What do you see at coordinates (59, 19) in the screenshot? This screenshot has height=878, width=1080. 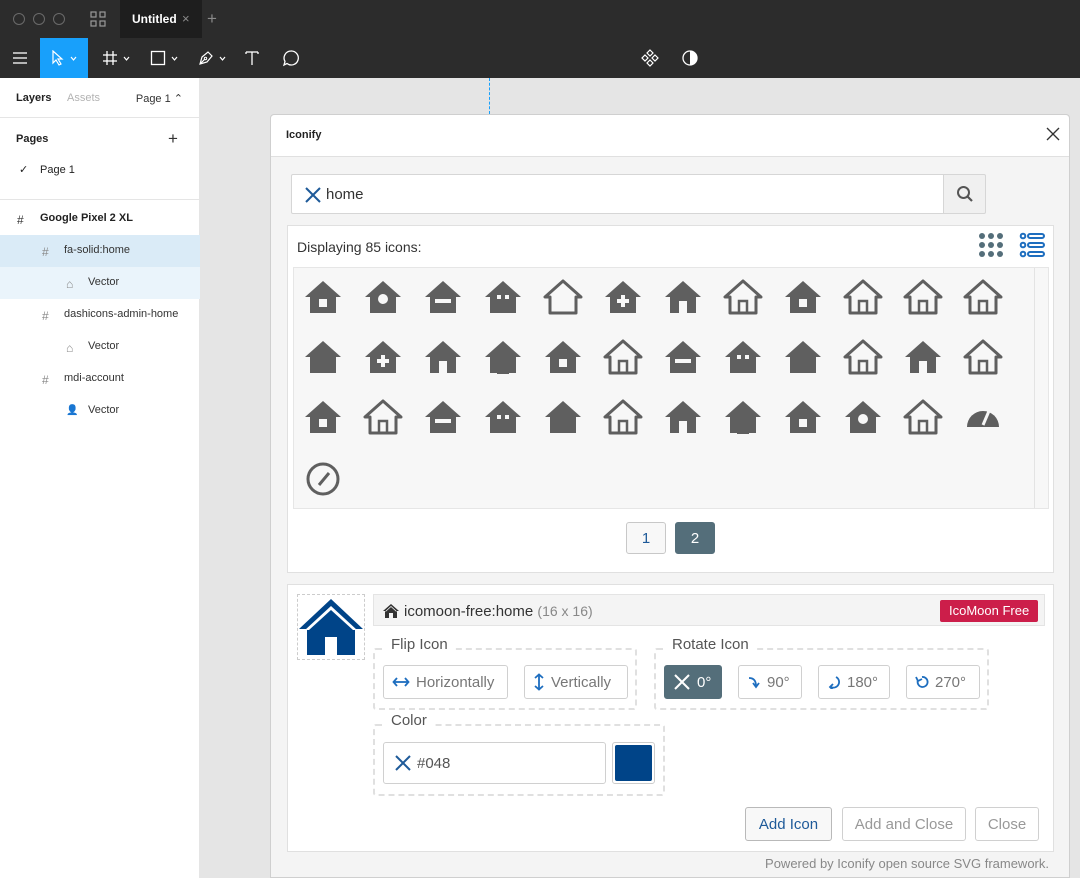 I see `zoom-window-button` at bounding box center [59, 19].